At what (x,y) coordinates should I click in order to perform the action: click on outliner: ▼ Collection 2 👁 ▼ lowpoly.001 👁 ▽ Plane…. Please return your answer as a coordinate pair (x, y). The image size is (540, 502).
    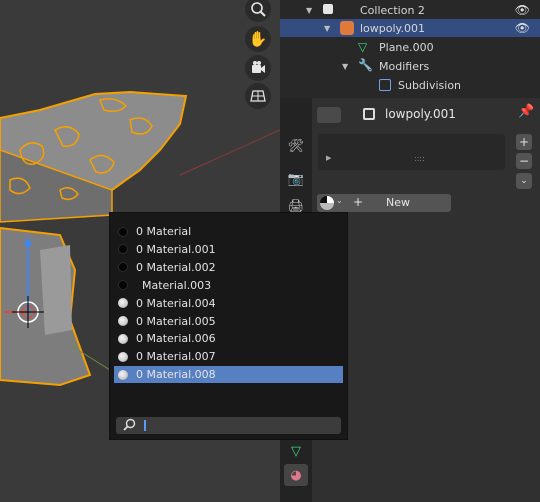
    Looking at the image, I should click on (410, 49).